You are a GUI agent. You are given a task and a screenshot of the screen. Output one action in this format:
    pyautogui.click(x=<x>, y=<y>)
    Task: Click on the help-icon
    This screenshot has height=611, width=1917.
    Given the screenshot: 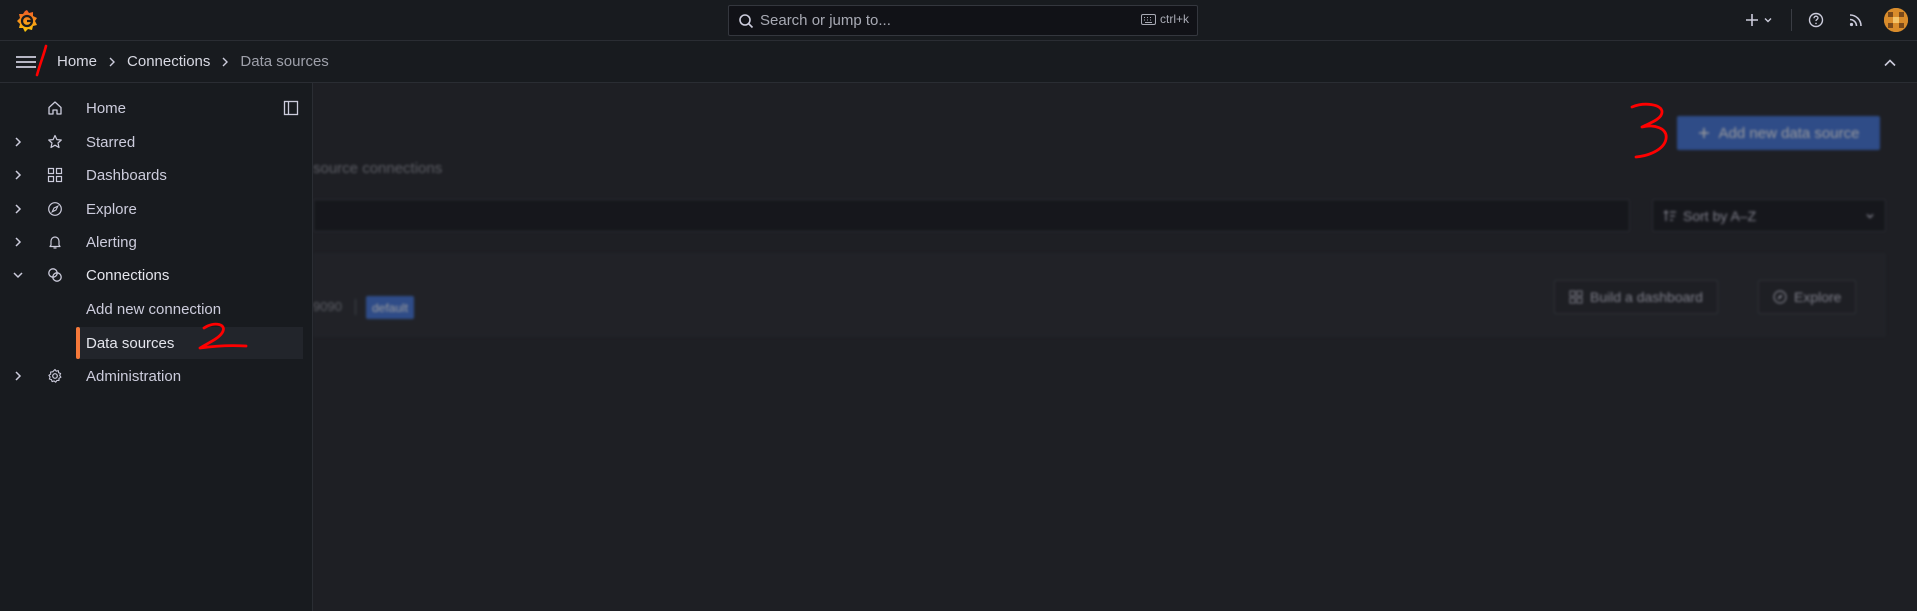 What is the action you would take?
    pyautogui.click(x=1816, y=20)
    